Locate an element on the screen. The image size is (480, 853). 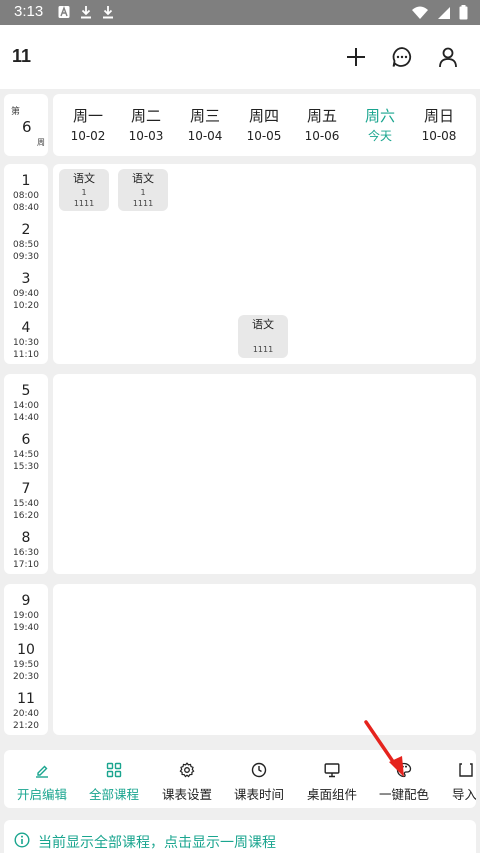
period-5: 5 14:00 14:40 is located at coordinates (26, 403).